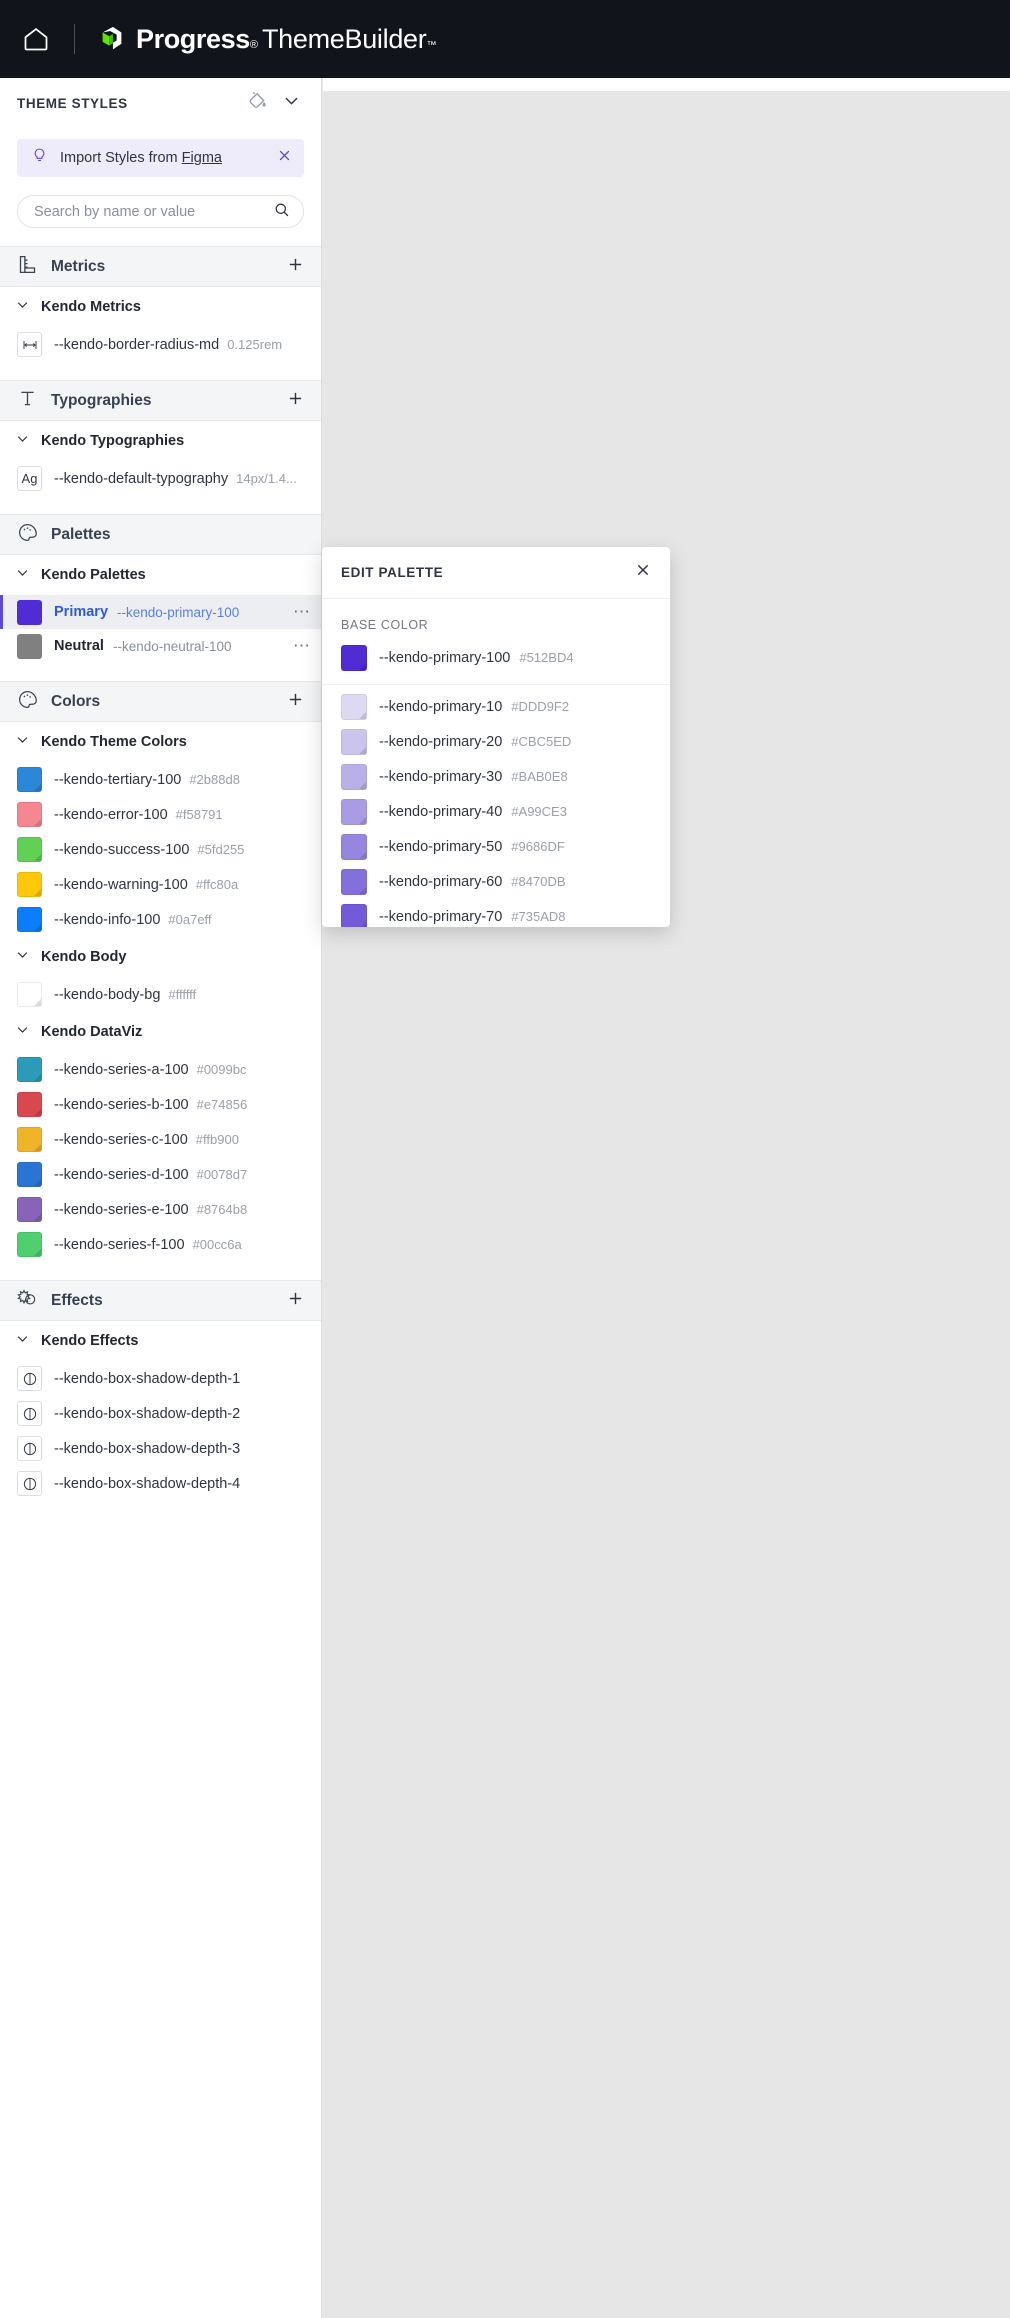  Describe the element at coordinates (160, 919) in the screenshot. I see `token-row: --kendo-info-100 #0a7eff` at that location.